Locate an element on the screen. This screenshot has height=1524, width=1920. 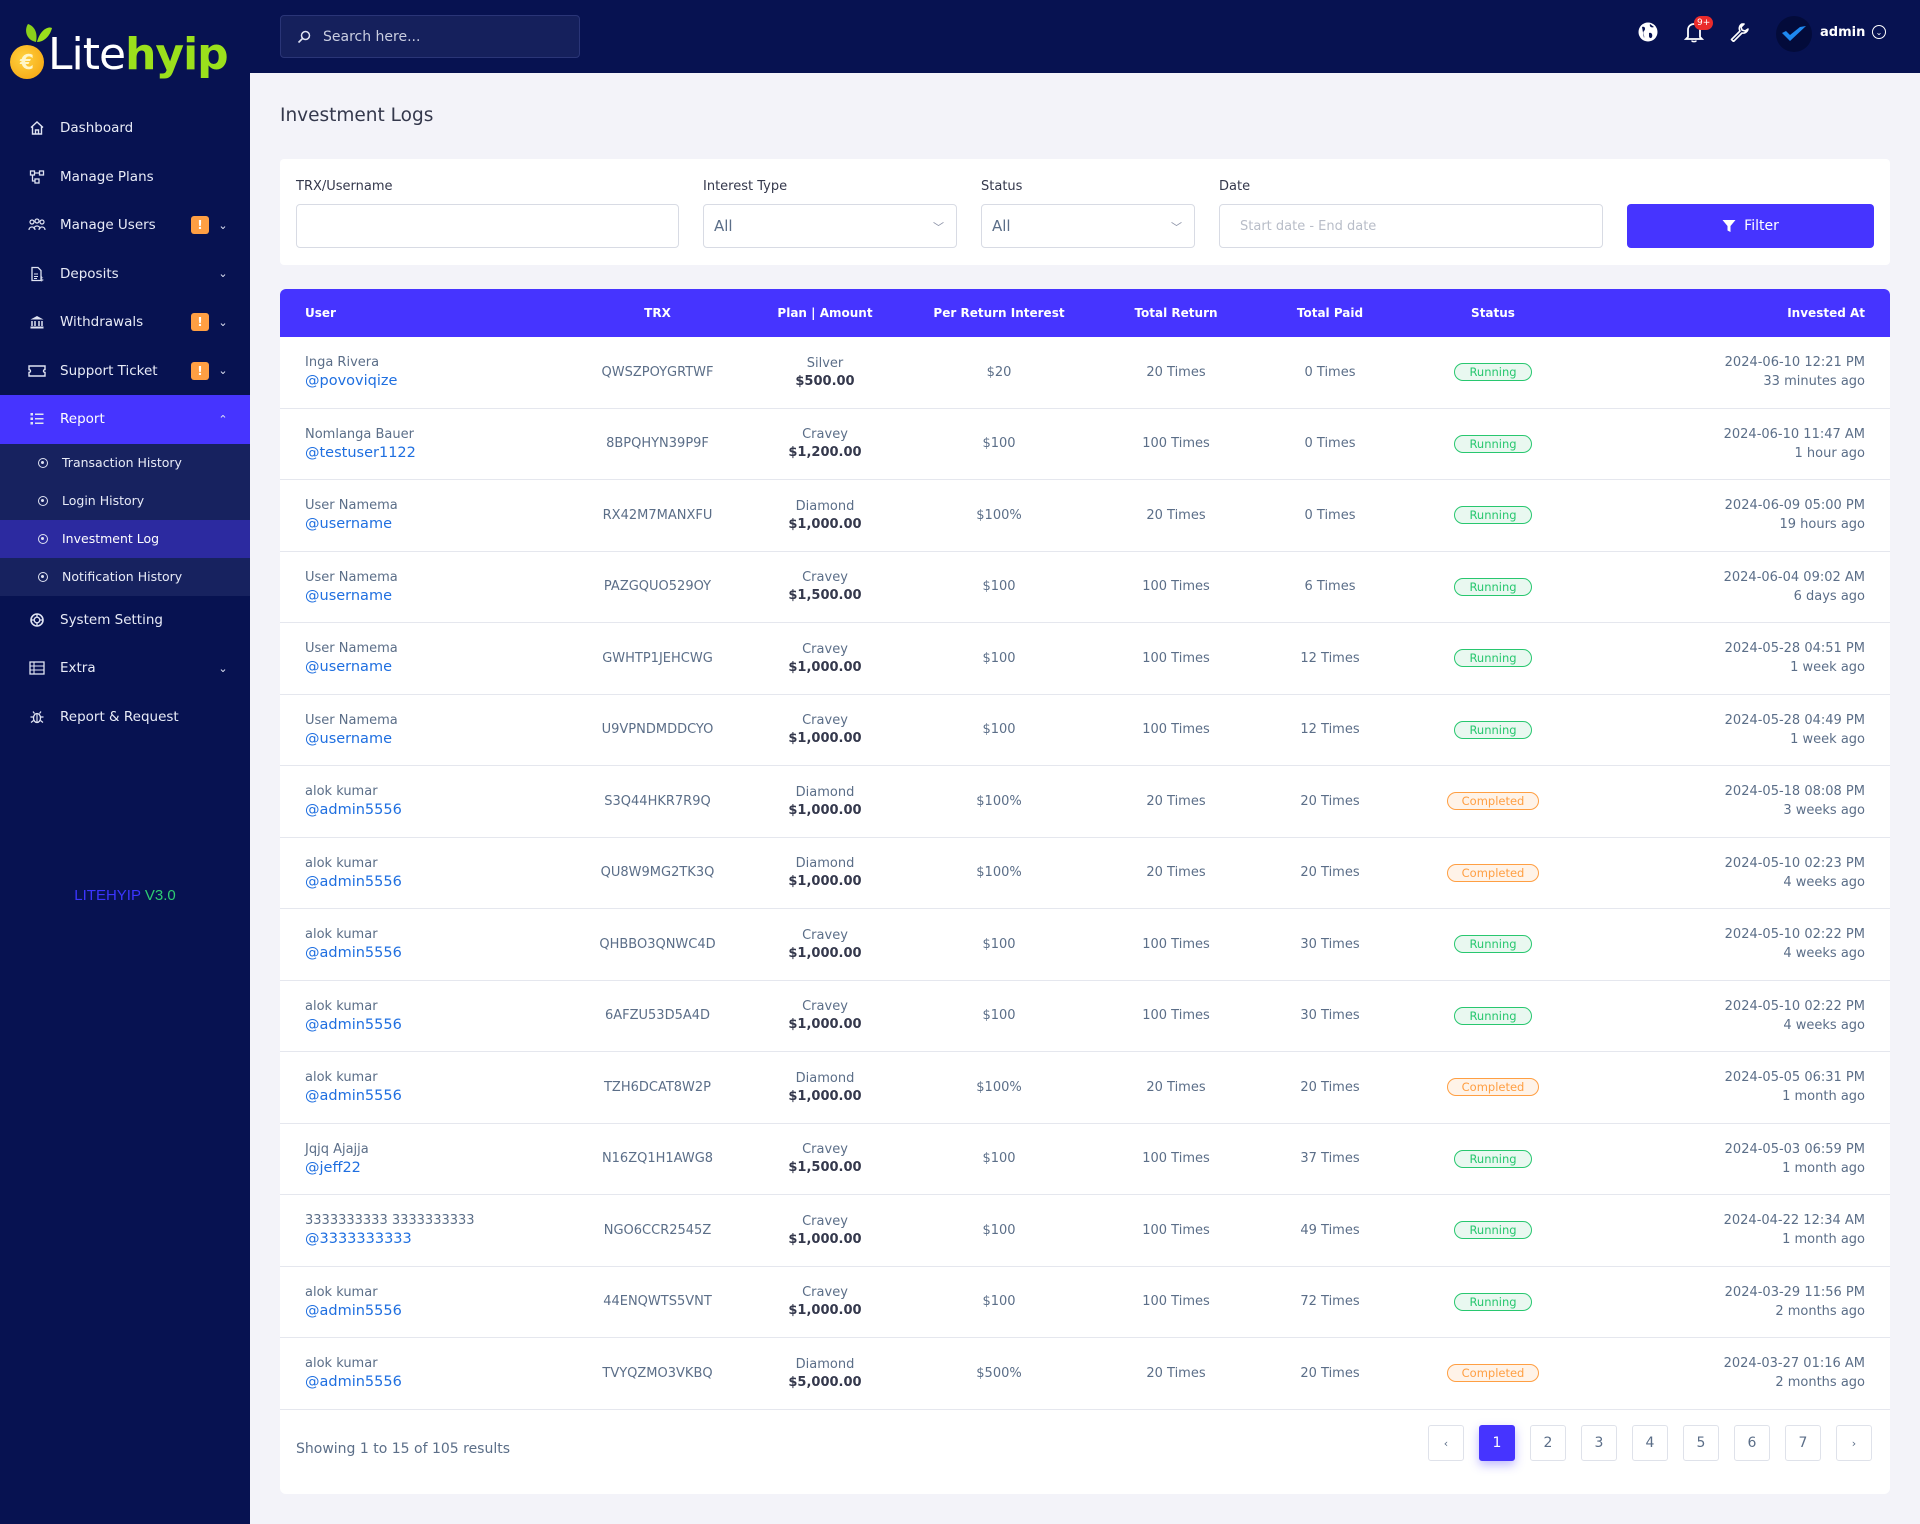
trx-username-label: TRX/Username is located at coordinates (344, 186).